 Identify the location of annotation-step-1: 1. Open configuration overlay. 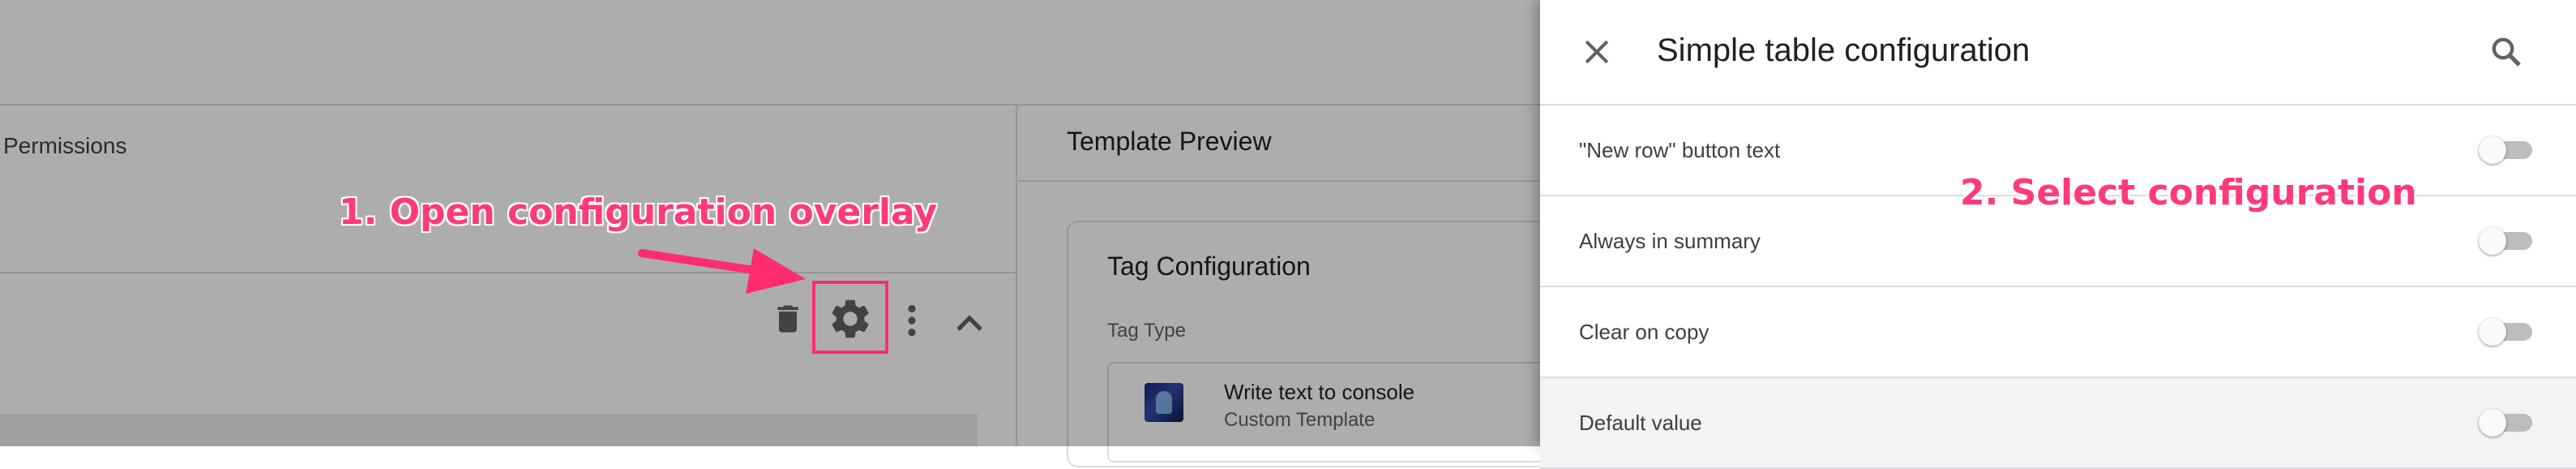
(638, 212).